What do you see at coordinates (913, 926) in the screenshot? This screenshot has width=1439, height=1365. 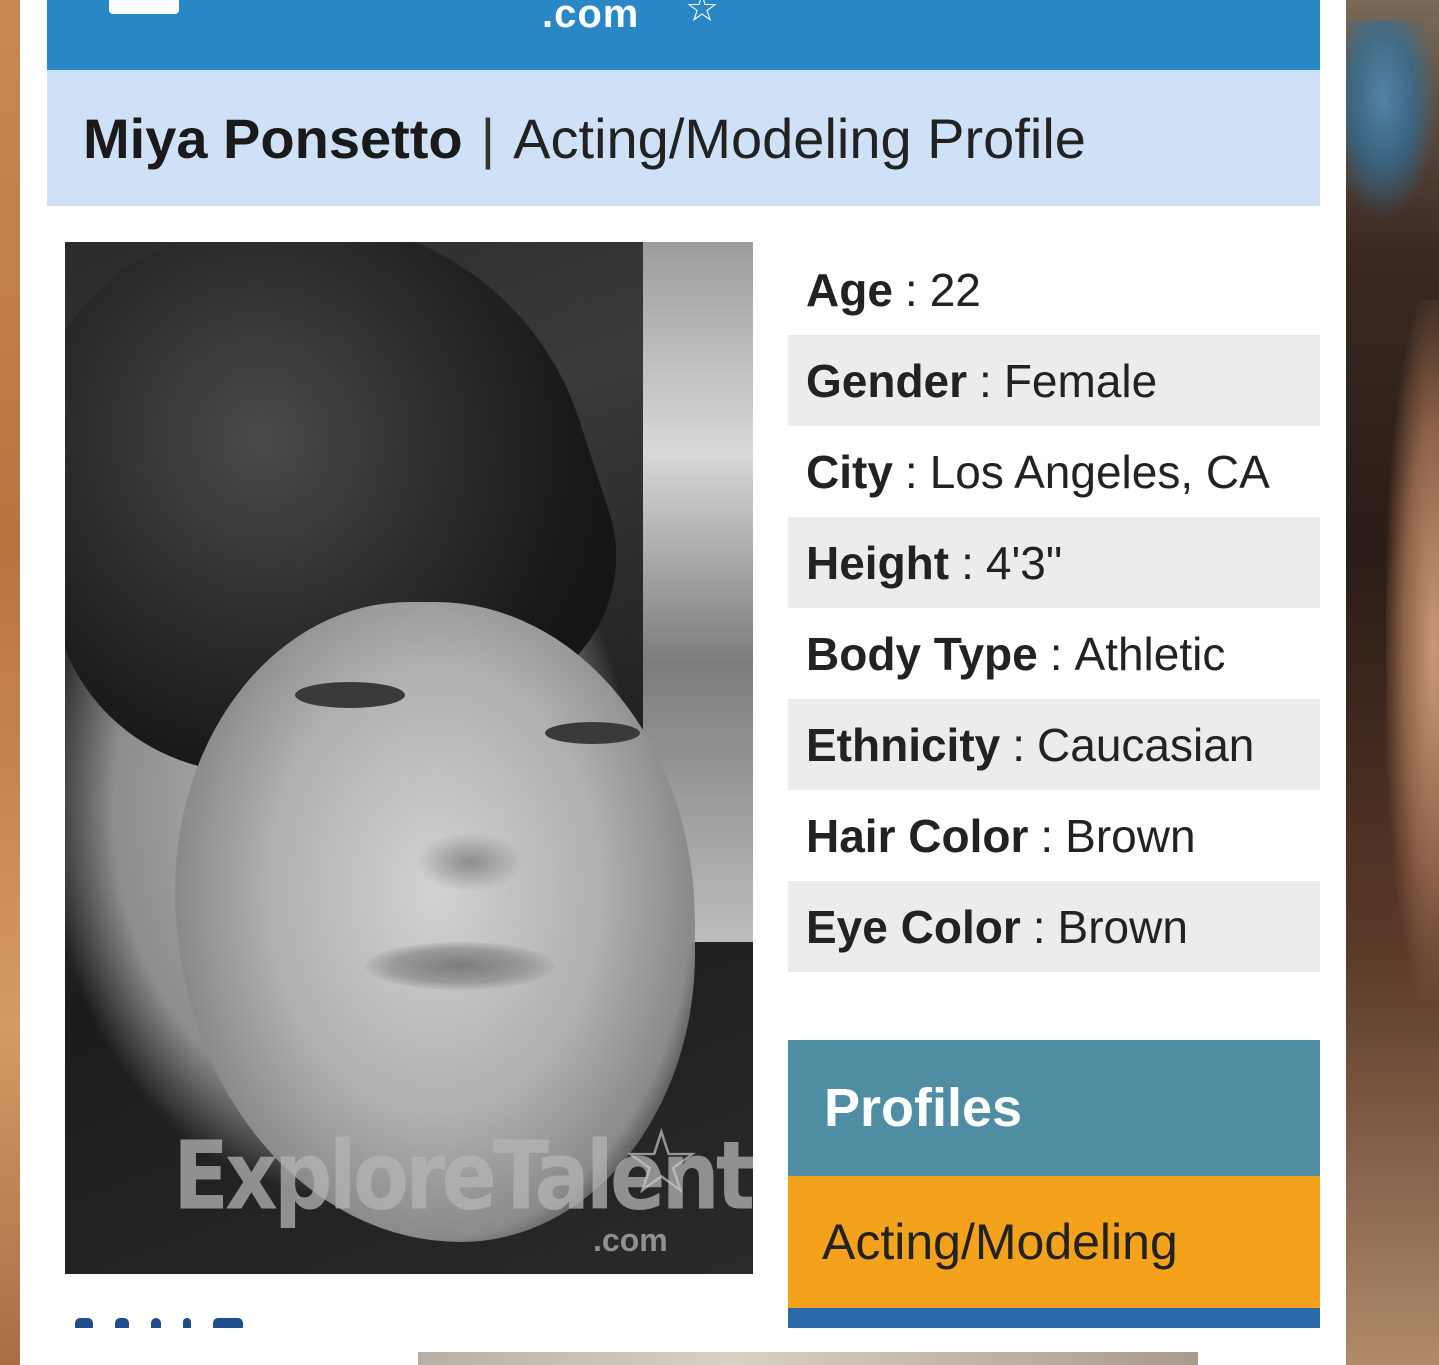 I see `detail-label: Eye Color` at bounding box center [913, 926].